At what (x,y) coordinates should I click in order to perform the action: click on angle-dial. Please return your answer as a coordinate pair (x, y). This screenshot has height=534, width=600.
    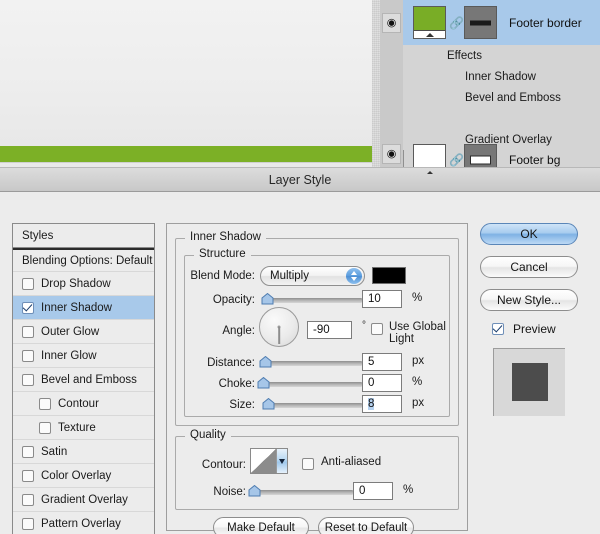
    Looking at the image, I should click on (279, 327).